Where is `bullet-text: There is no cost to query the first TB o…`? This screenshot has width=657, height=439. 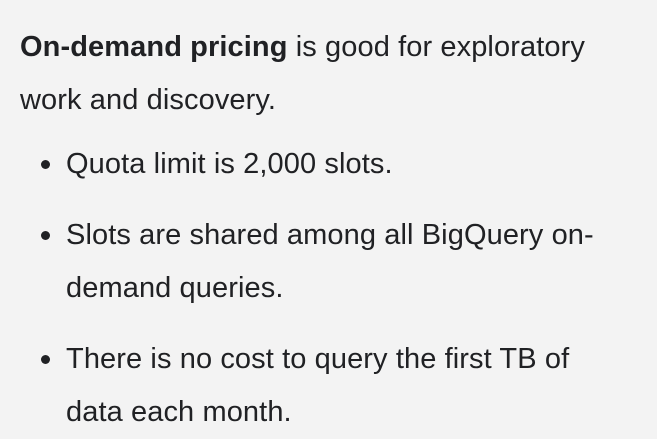 bullet-text: There is no cost to query the first TB o… is located at coordinates (318, 385).